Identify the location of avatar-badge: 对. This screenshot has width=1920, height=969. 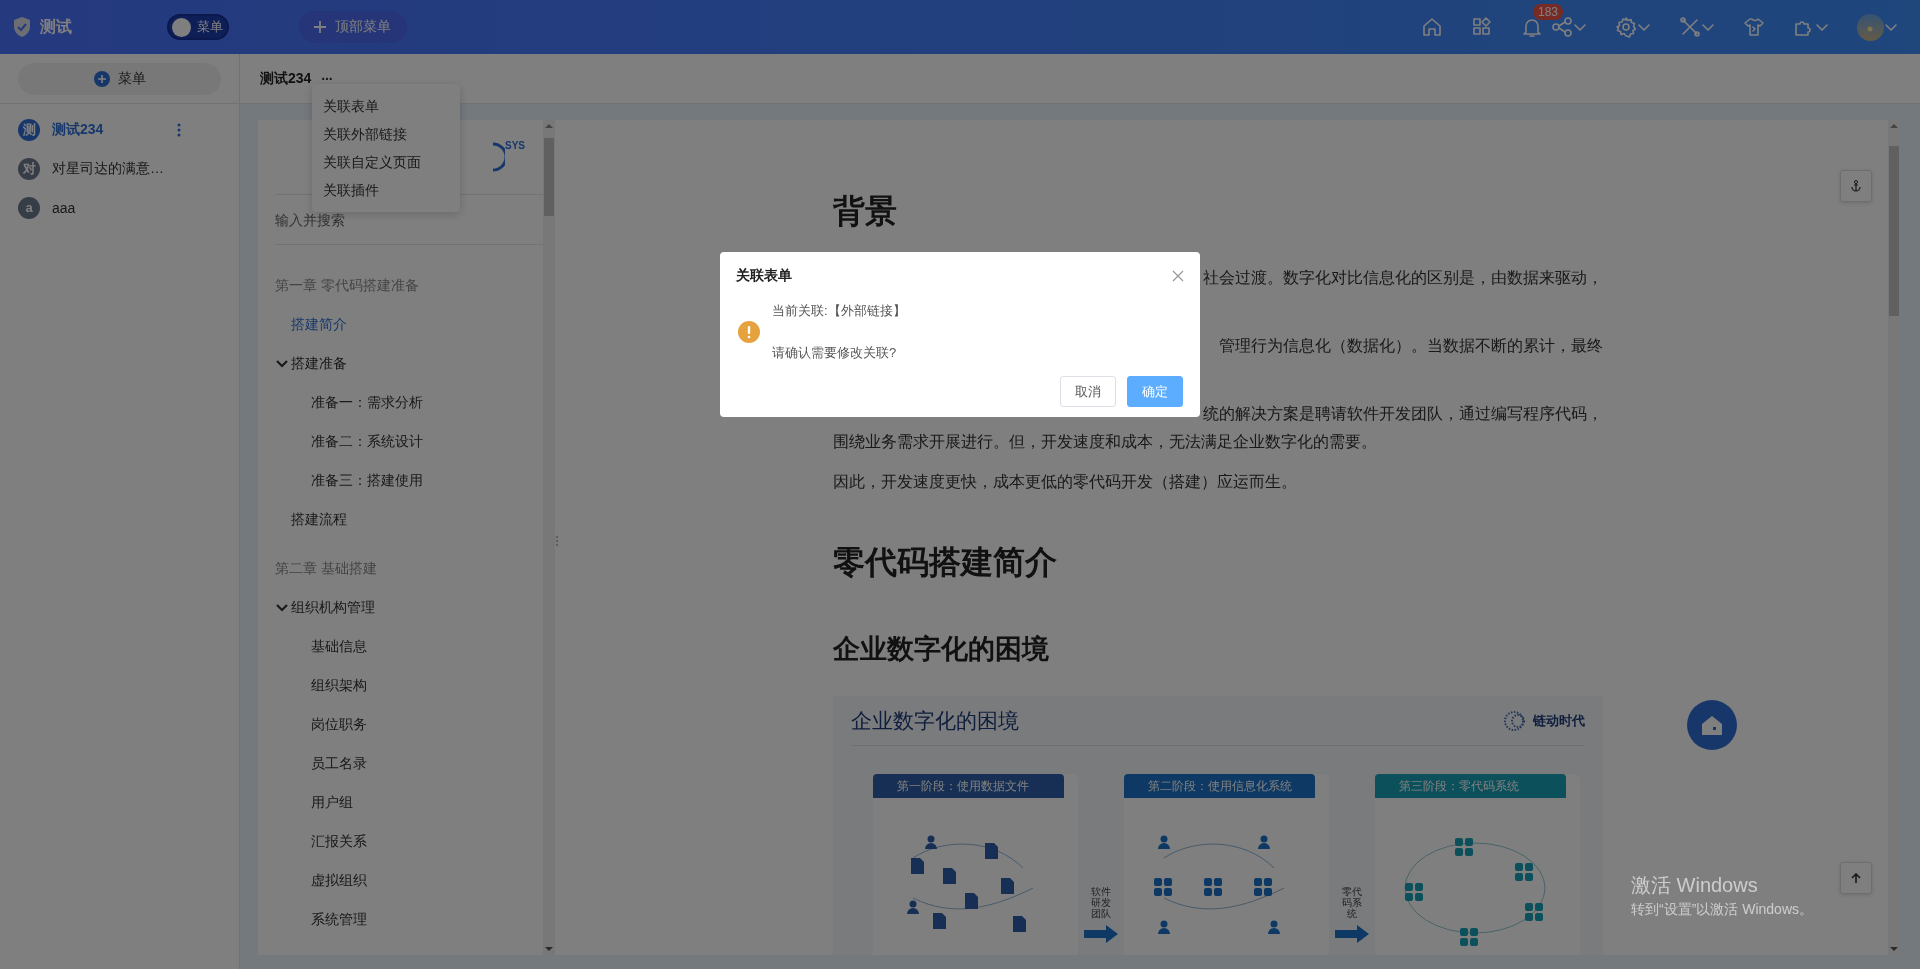
(29, 168).